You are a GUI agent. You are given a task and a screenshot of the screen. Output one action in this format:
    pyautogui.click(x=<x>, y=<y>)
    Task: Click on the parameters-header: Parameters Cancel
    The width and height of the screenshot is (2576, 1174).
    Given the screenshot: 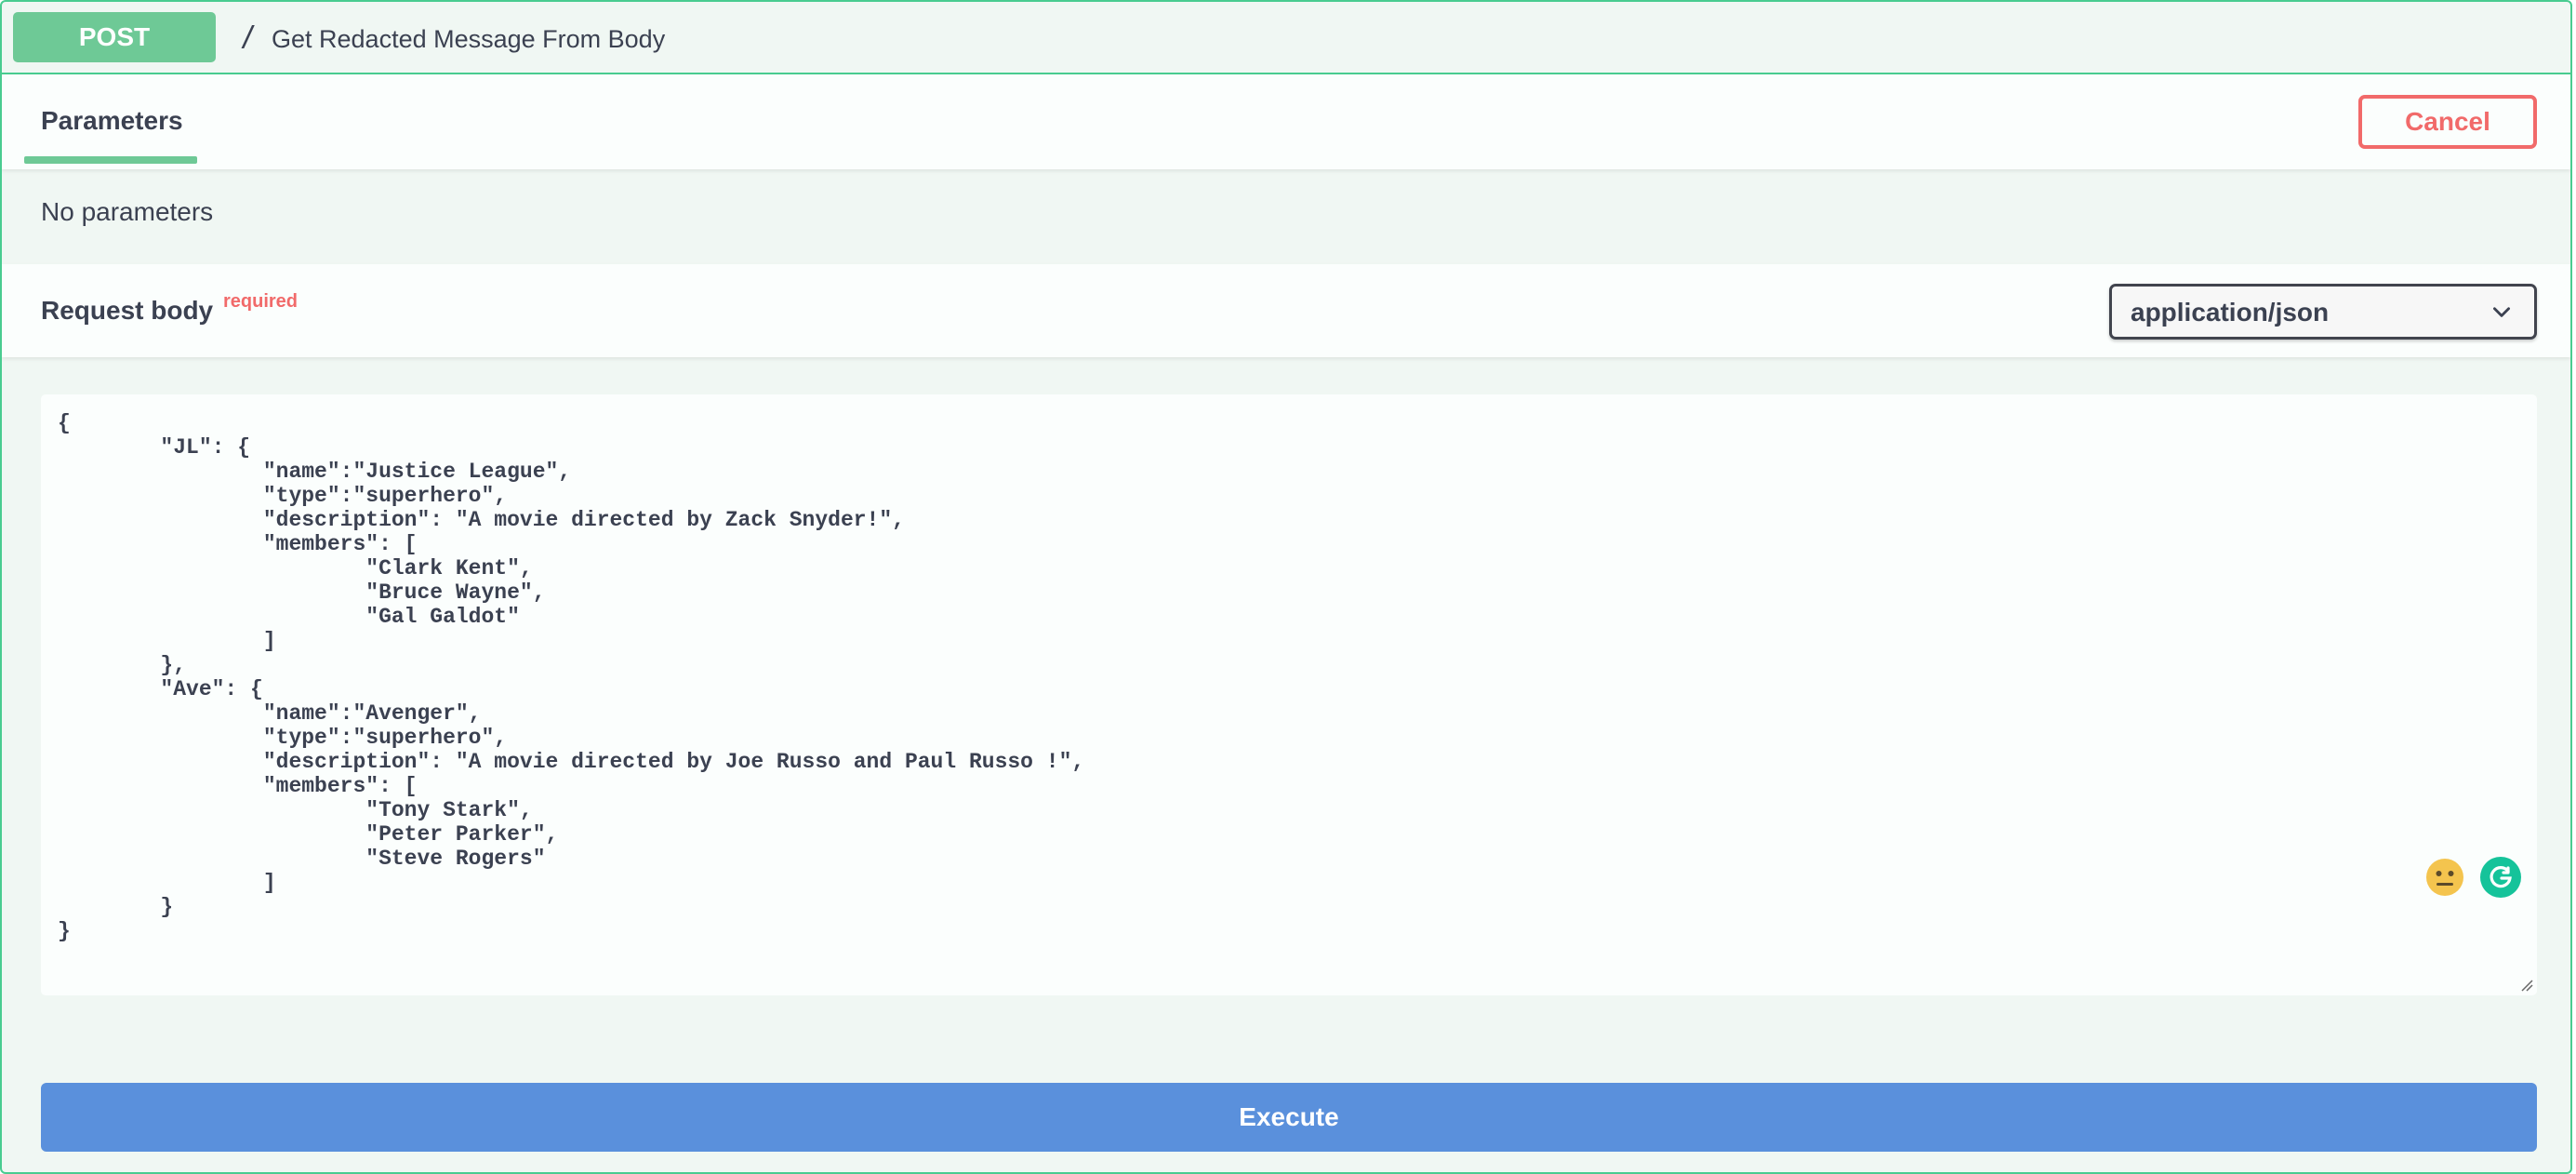 What is the action you would take?
    pyautogui.click(x=1286, y=122)
    